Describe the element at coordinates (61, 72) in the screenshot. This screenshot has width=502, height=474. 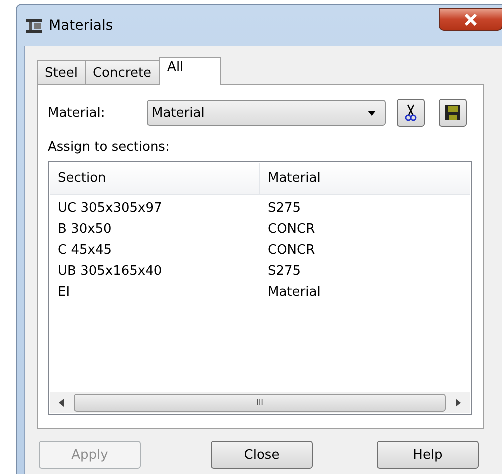
I see `tab: Steel` at that location.